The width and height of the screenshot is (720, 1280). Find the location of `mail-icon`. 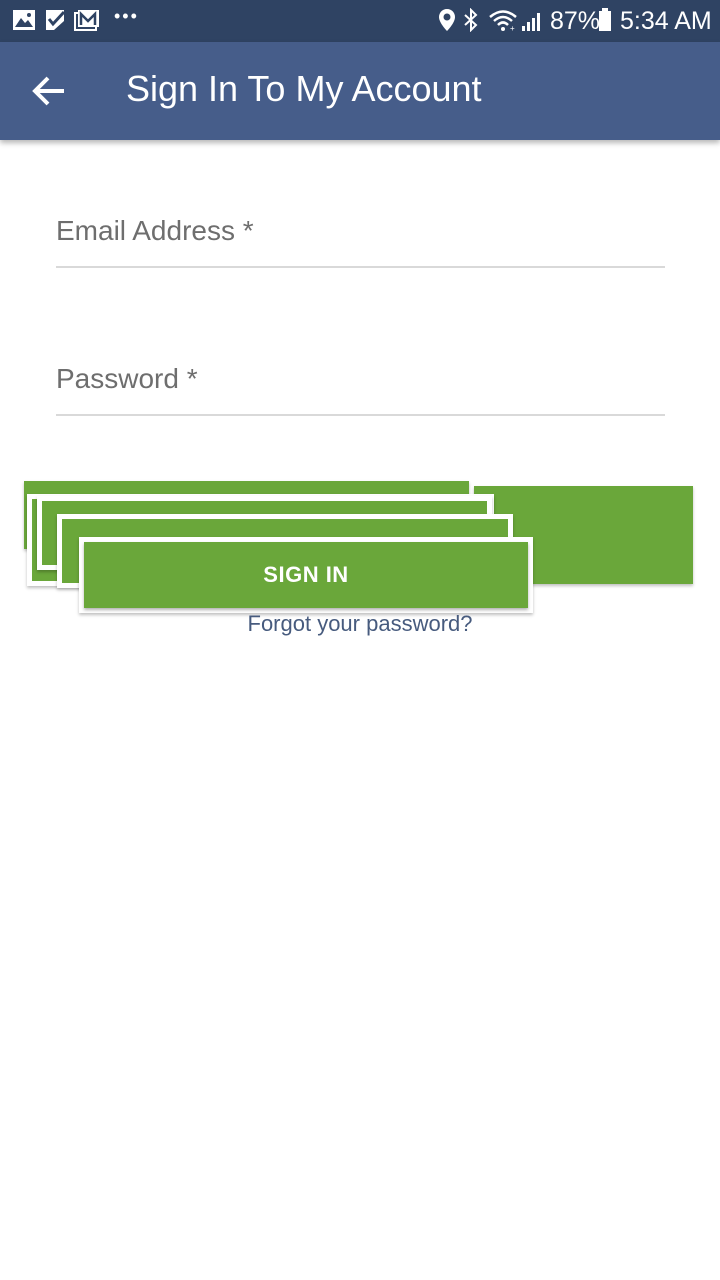

mail-icon is located at coordinates (87, 22).